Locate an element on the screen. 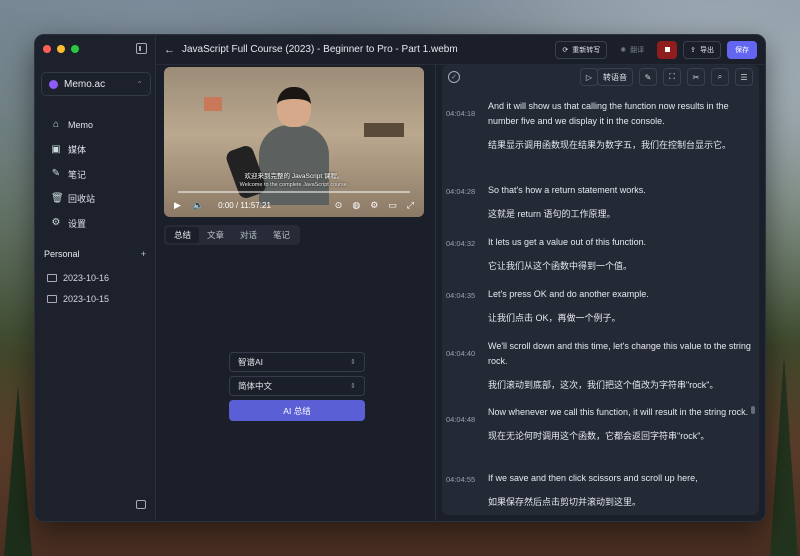 Image resolution: width=800 pixels, height=556 pixels. tab-chat: 对话 is located at coordinates (248, 235).